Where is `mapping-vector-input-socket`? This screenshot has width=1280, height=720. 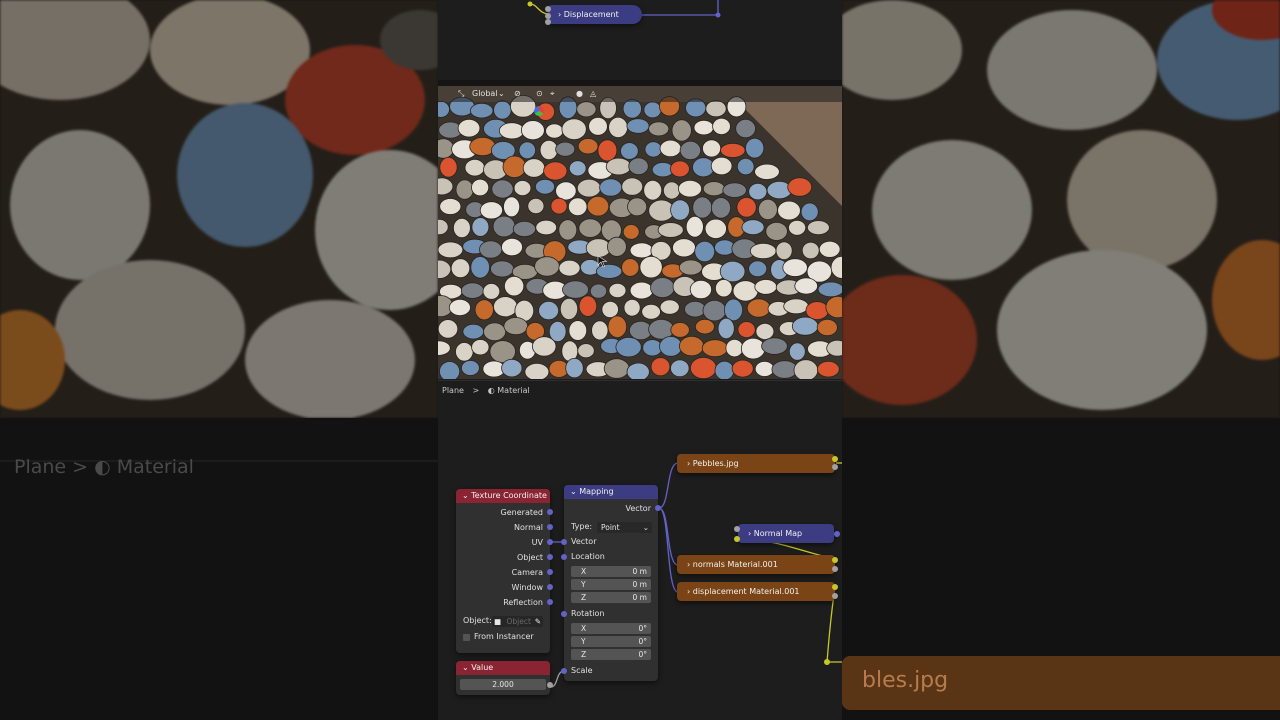
mapping-vector-input-socket is located at coordinates (564, 542).